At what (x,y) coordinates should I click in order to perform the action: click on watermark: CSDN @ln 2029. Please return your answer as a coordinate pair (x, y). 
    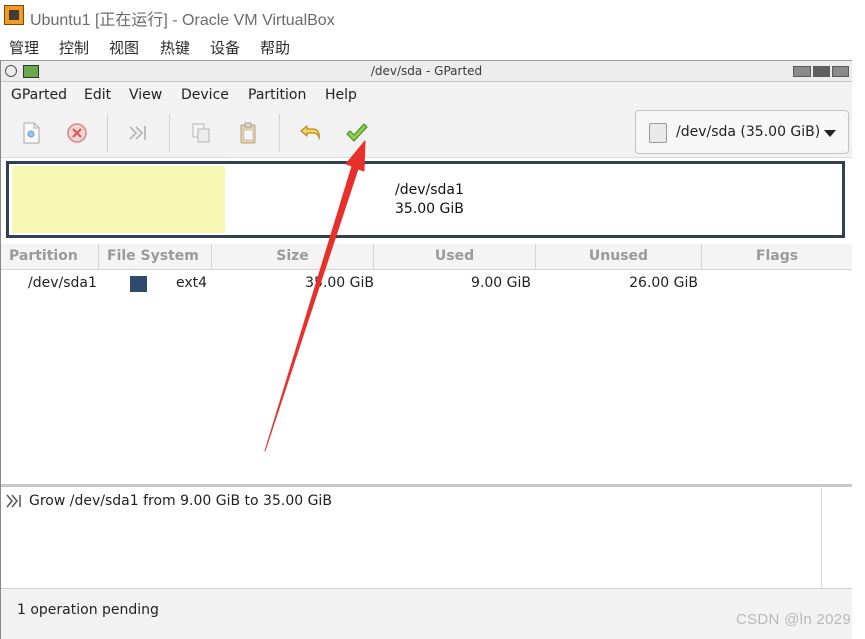
    Looking at the image, I should click on (793, 619).